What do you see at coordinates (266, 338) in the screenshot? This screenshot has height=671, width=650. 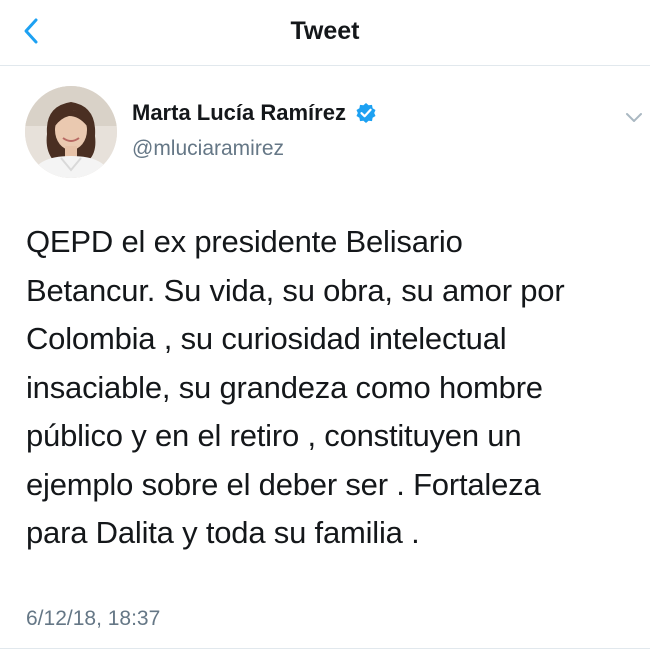 I see `tweet-text-line: Colombia , su curiosidad intelectual` at bounding box center [266, 338].